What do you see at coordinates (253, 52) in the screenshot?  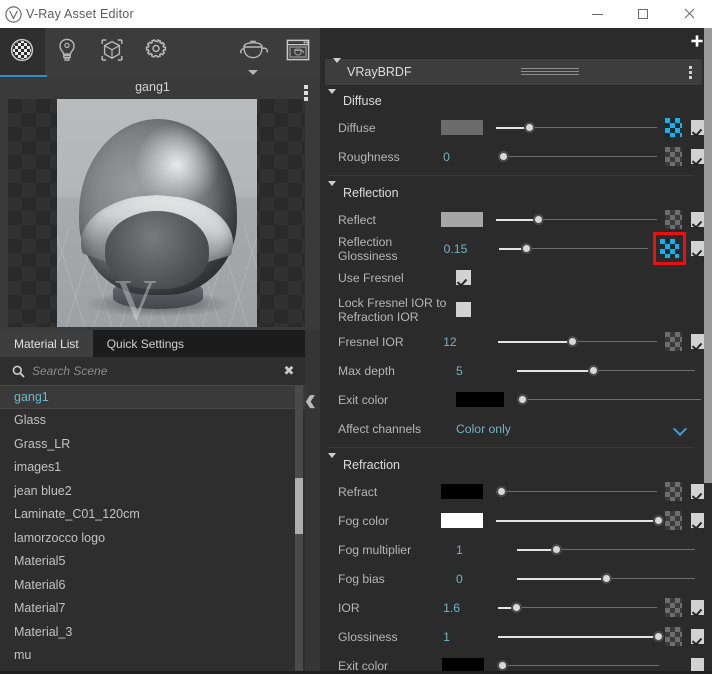 I see `toolbar-item-render-preview` at bounding box center [253, 52].